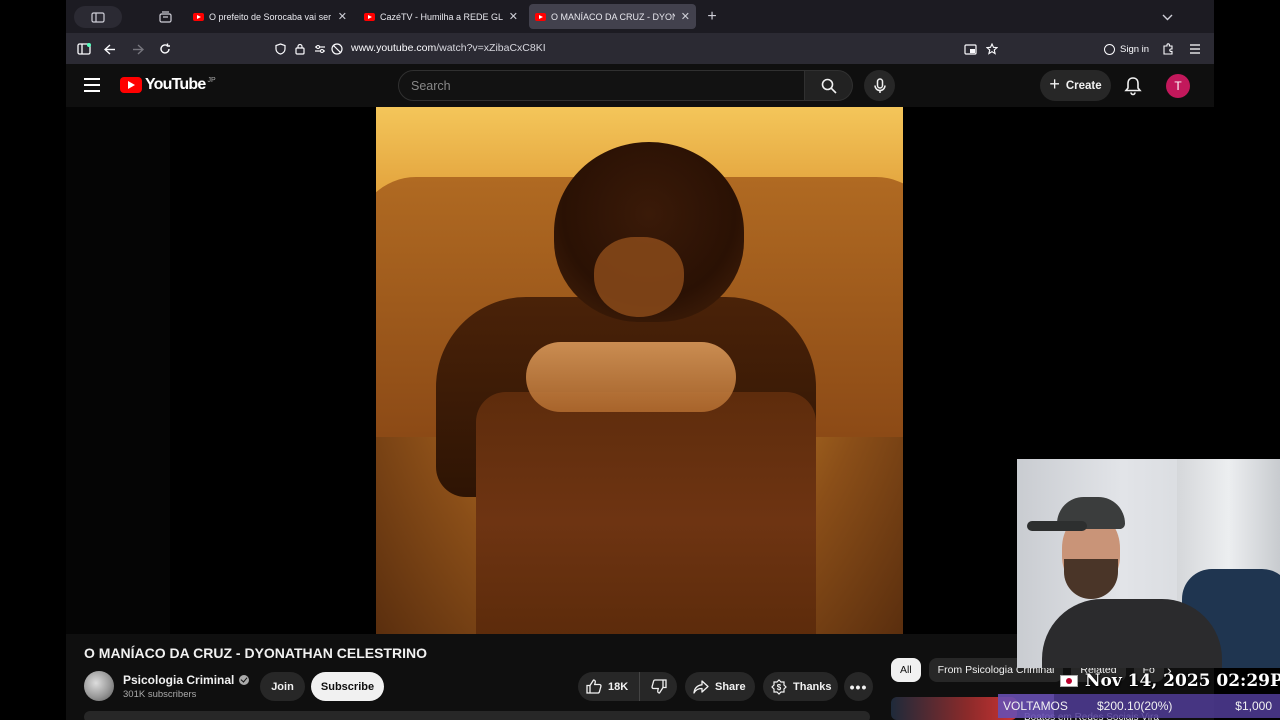 The image size is (1280, 720). I want to click on youtube-play-icon, so click(131, 85).